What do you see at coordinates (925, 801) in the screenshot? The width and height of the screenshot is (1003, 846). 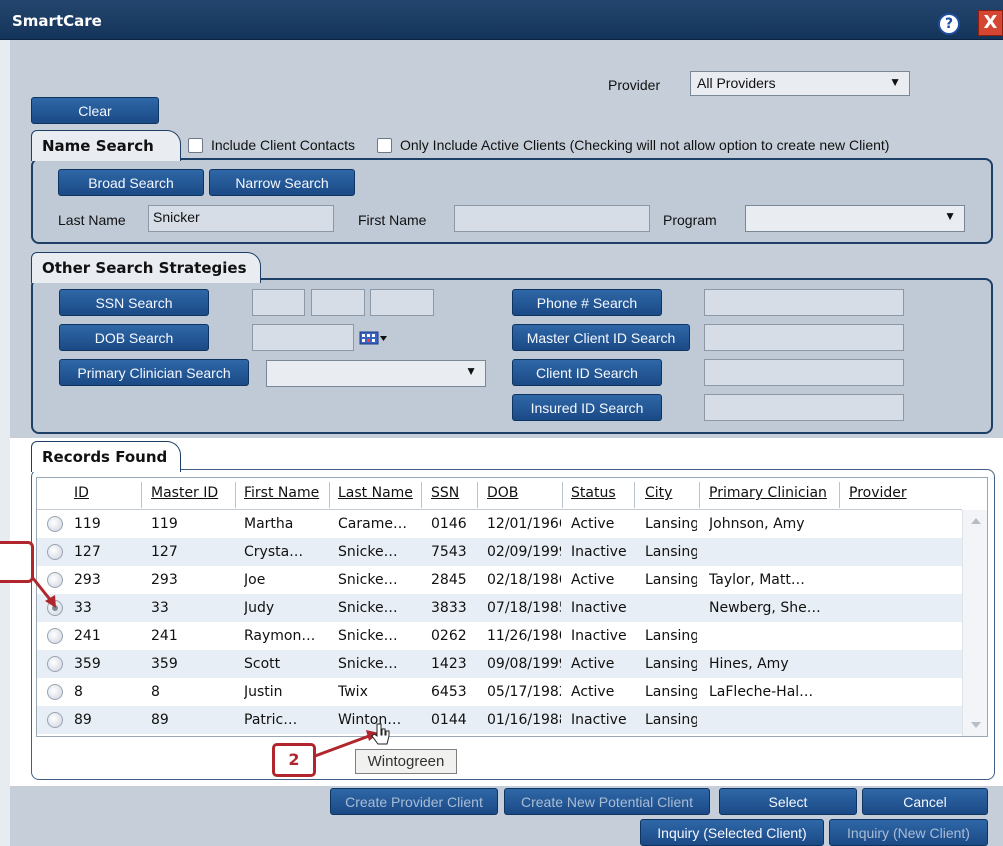 I see `cancel-button: Cancel` at bounding box center [925, 801].